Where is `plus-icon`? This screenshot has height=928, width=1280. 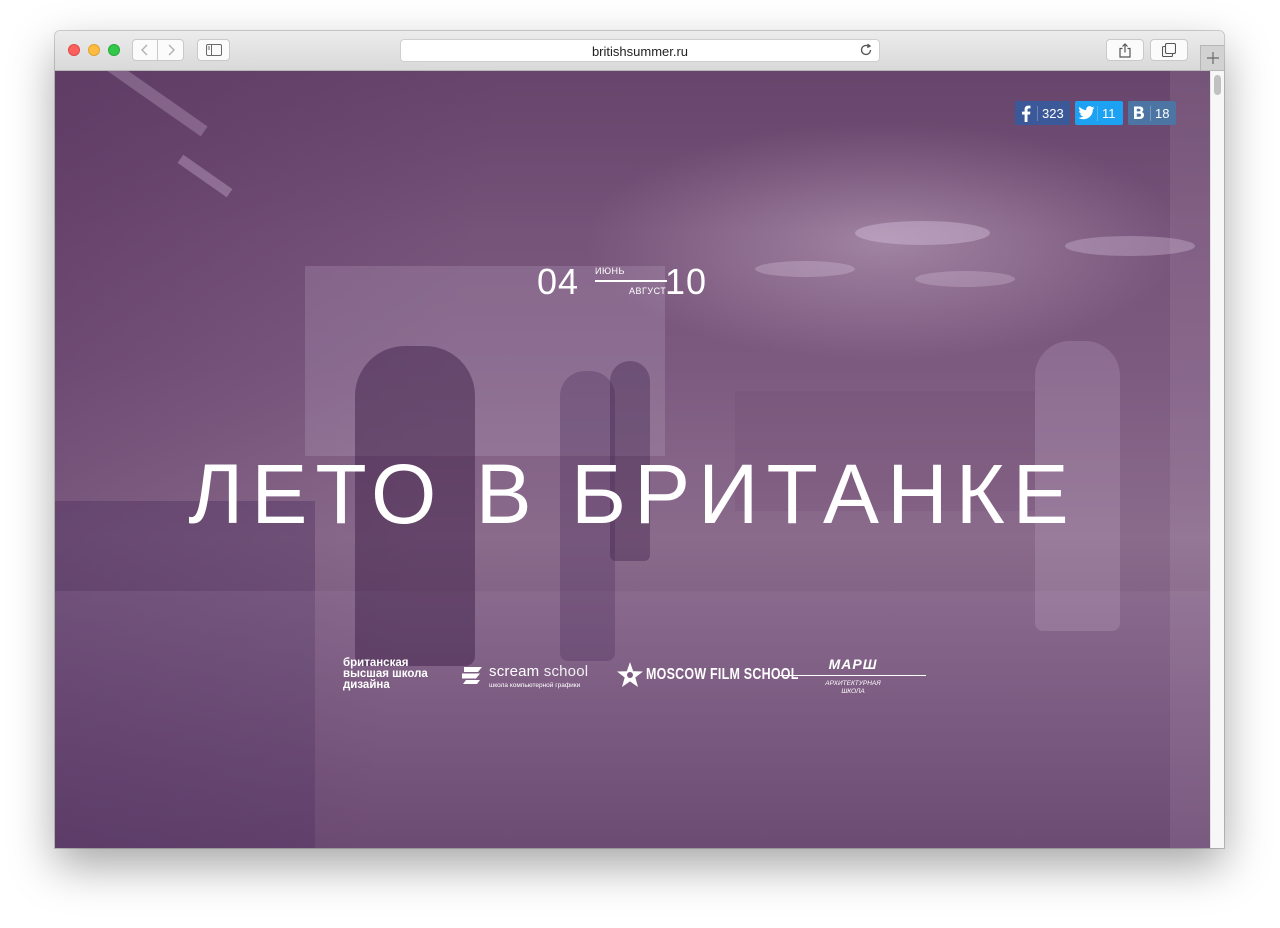
plus-icon is located at coordinates (1212, 58).